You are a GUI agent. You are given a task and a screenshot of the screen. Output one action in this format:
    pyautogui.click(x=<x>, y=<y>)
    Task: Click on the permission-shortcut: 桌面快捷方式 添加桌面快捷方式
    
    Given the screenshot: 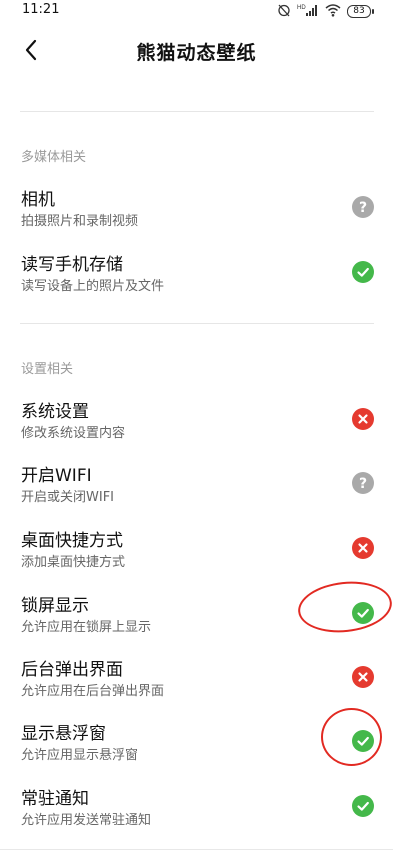 What is the action you would take?
    pyautogui.click(x=196, y=556)
    